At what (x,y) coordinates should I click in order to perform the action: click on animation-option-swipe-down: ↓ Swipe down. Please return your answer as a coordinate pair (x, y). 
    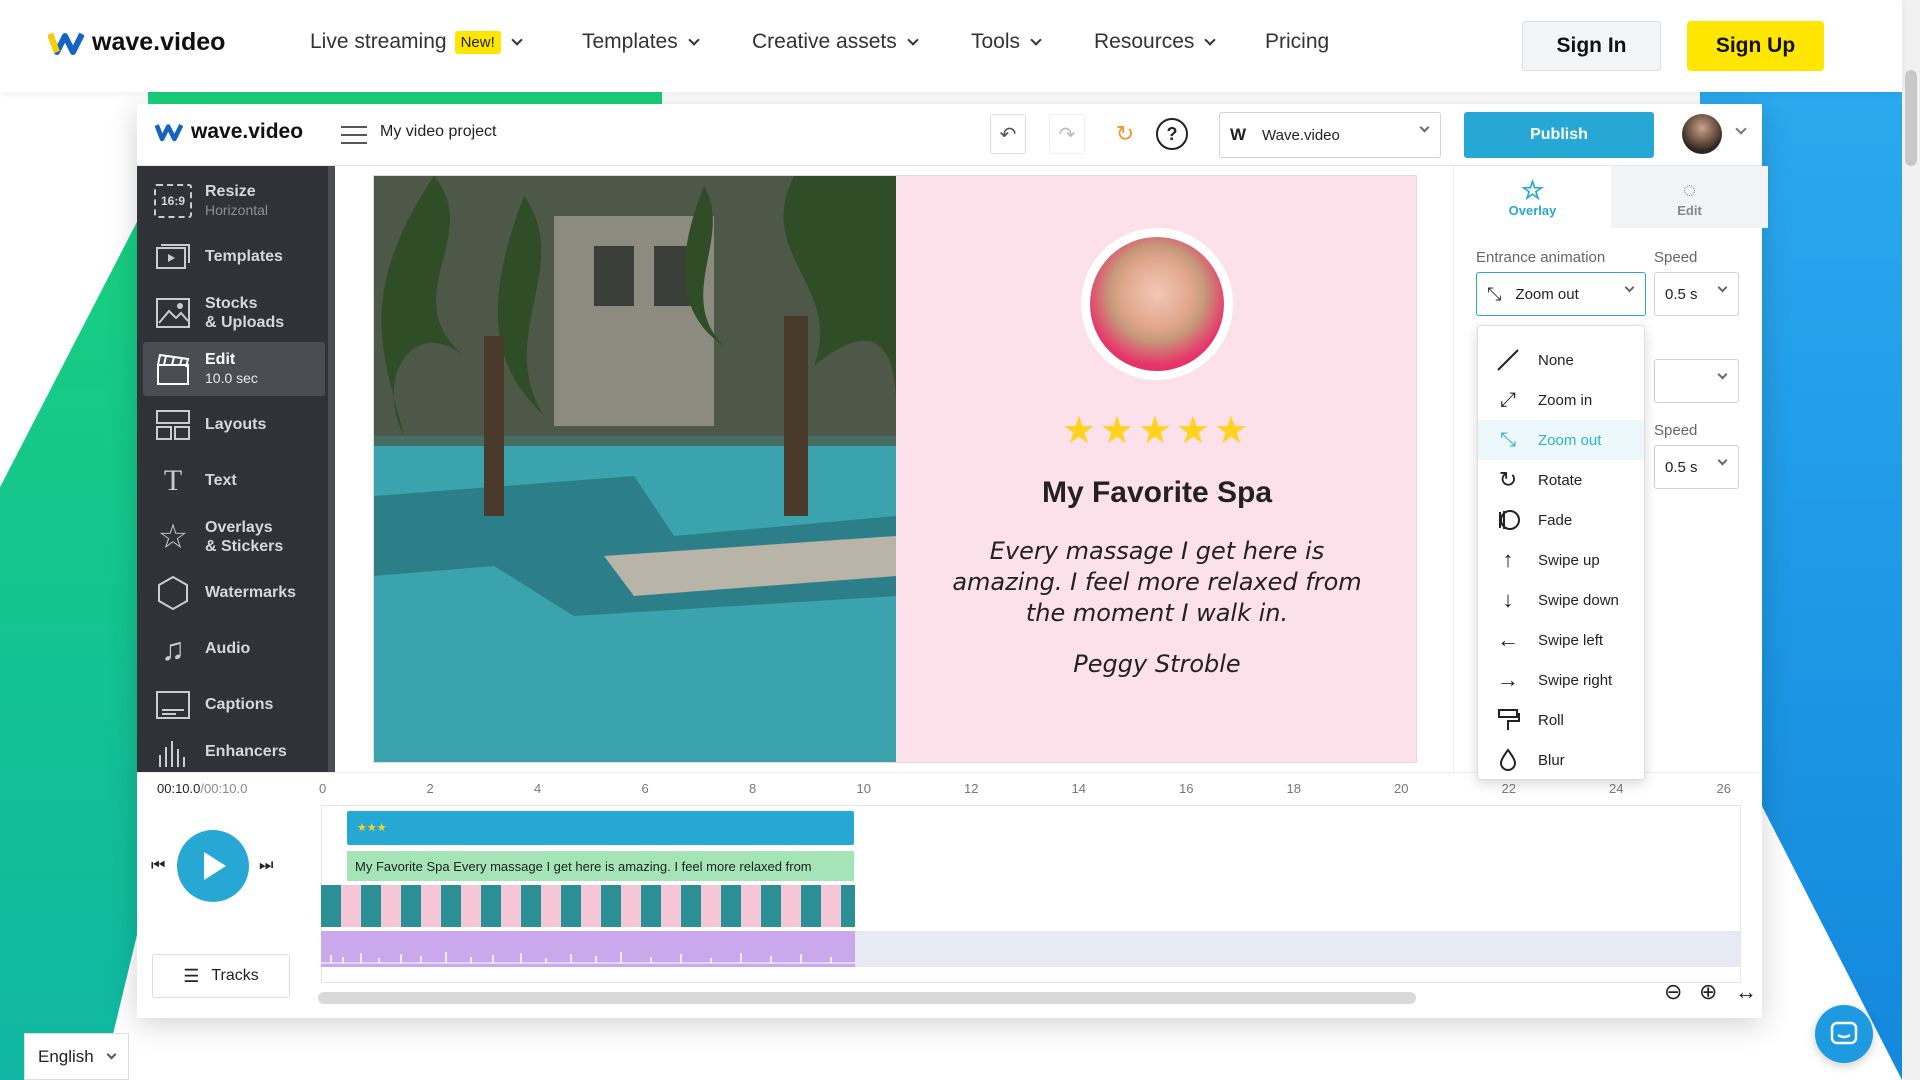
    Looking at the image, I should click on (1561, 600).